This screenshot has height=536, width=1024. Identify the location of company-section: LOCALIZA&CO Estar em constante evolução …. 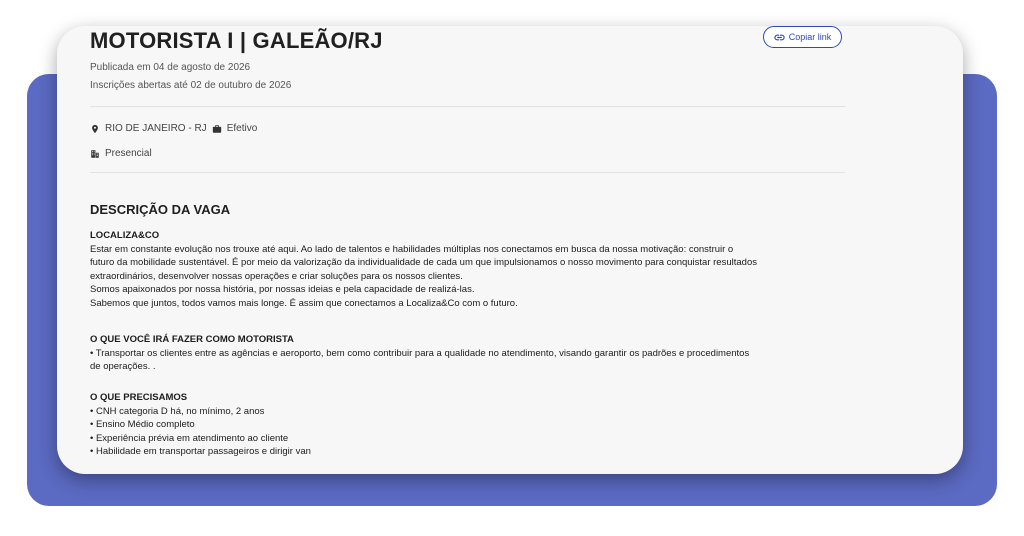
(470, 270).